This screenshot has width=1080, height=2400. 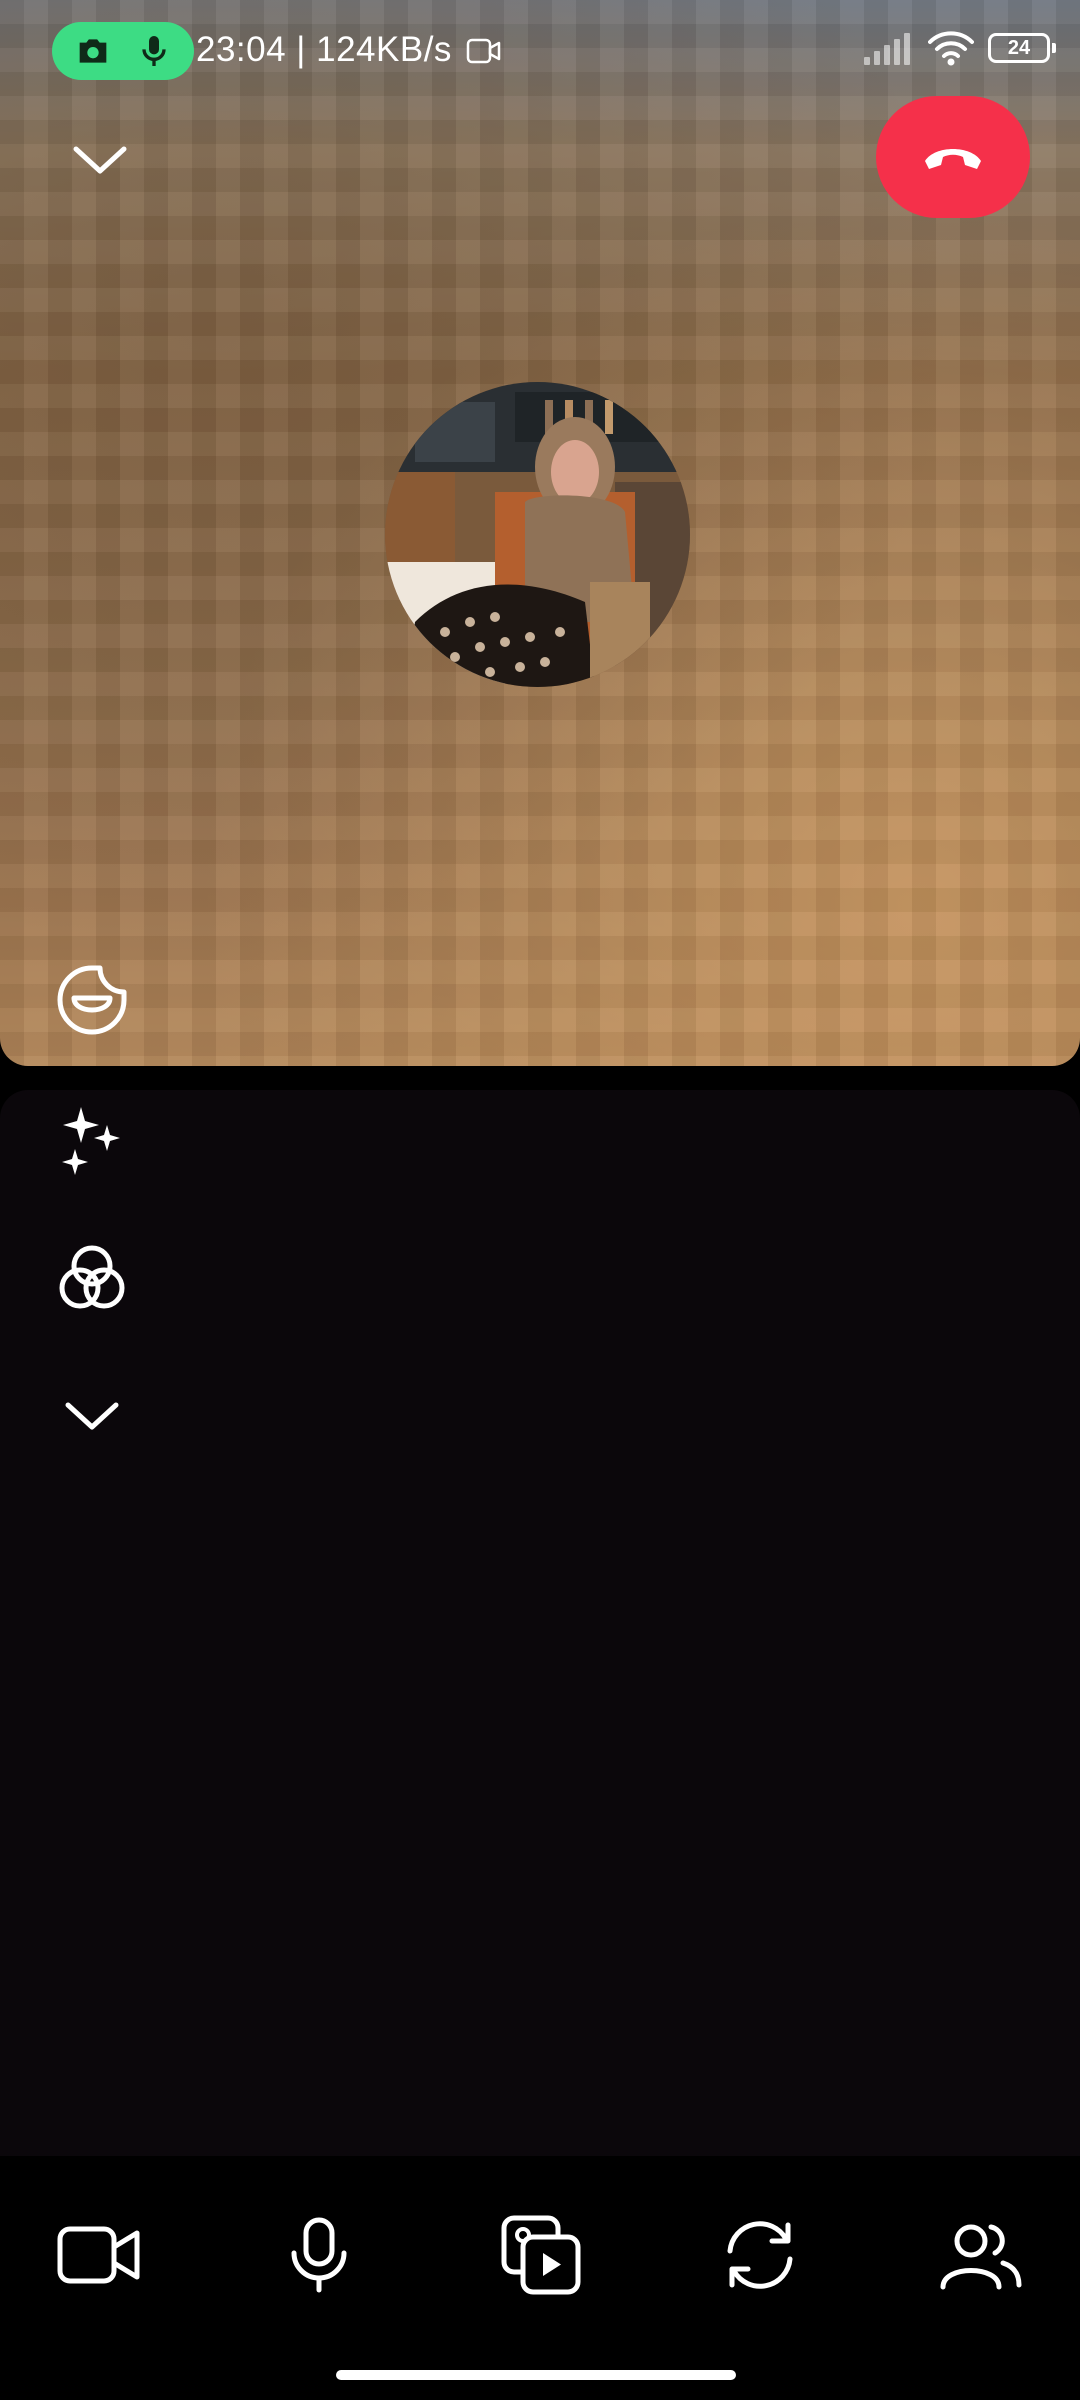 I want to click on screen-record-icon, so click(x=483, y=51).